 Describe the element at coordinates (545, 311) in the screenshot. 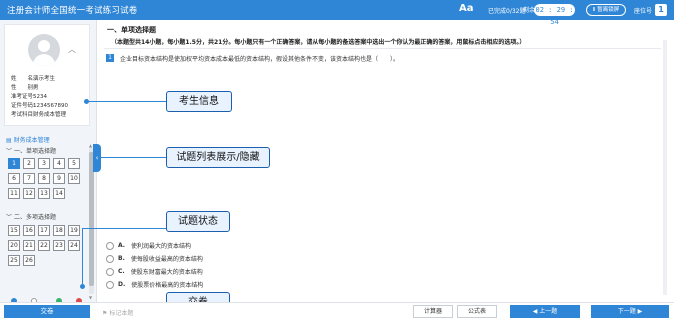

I see `previous-question-button: ◀ 上一题` at that location.